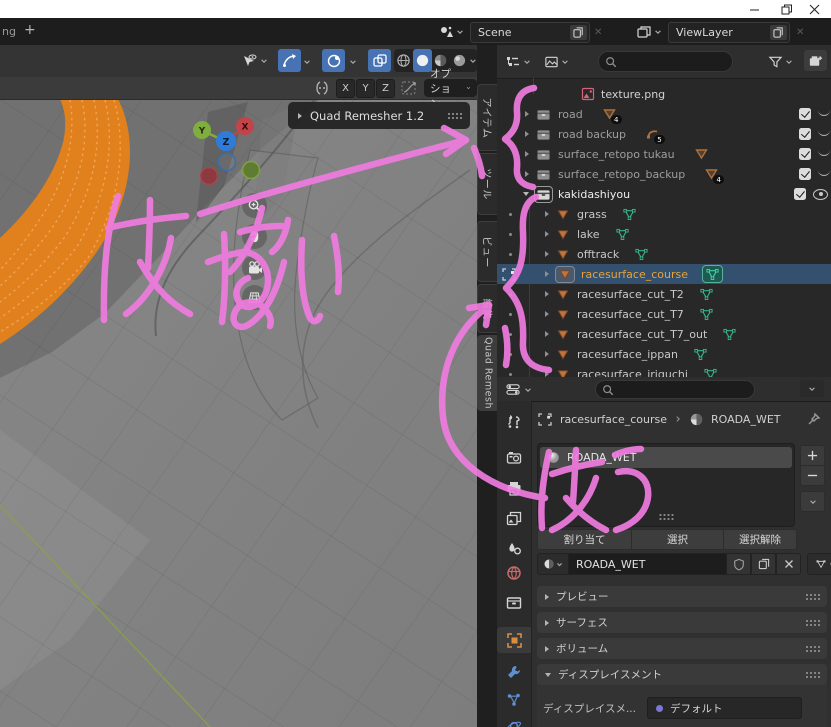 The width and height of the screenshot is (831, 727). What do you see at coordinates (754, 9) in the screenshot?
I see `minimize-button` at bounding box center [754, 9].